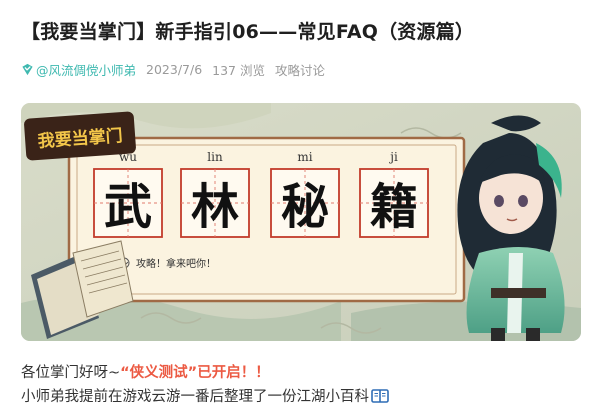  I want to click on pinyin-1: wu, so click(128, 157).